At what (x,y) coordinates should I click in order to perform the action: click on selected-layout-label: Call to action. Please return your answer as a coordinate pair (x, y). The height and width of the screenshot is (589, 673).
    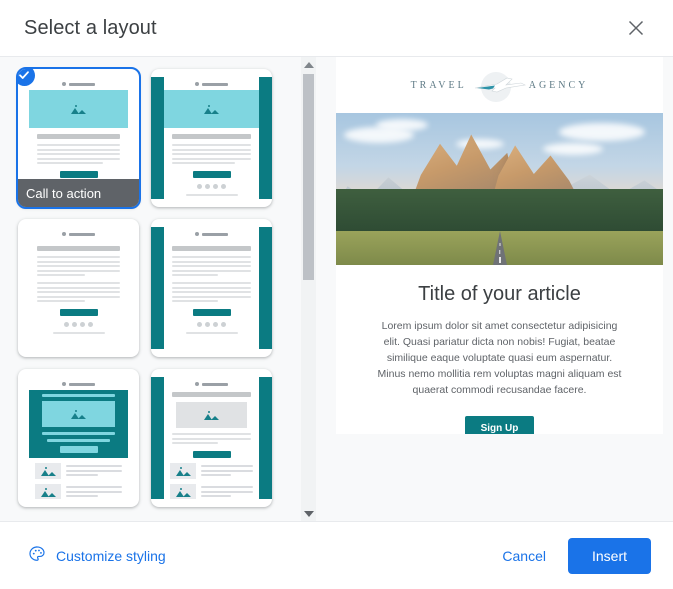
    Looking at the image, I should click on (78, 193).